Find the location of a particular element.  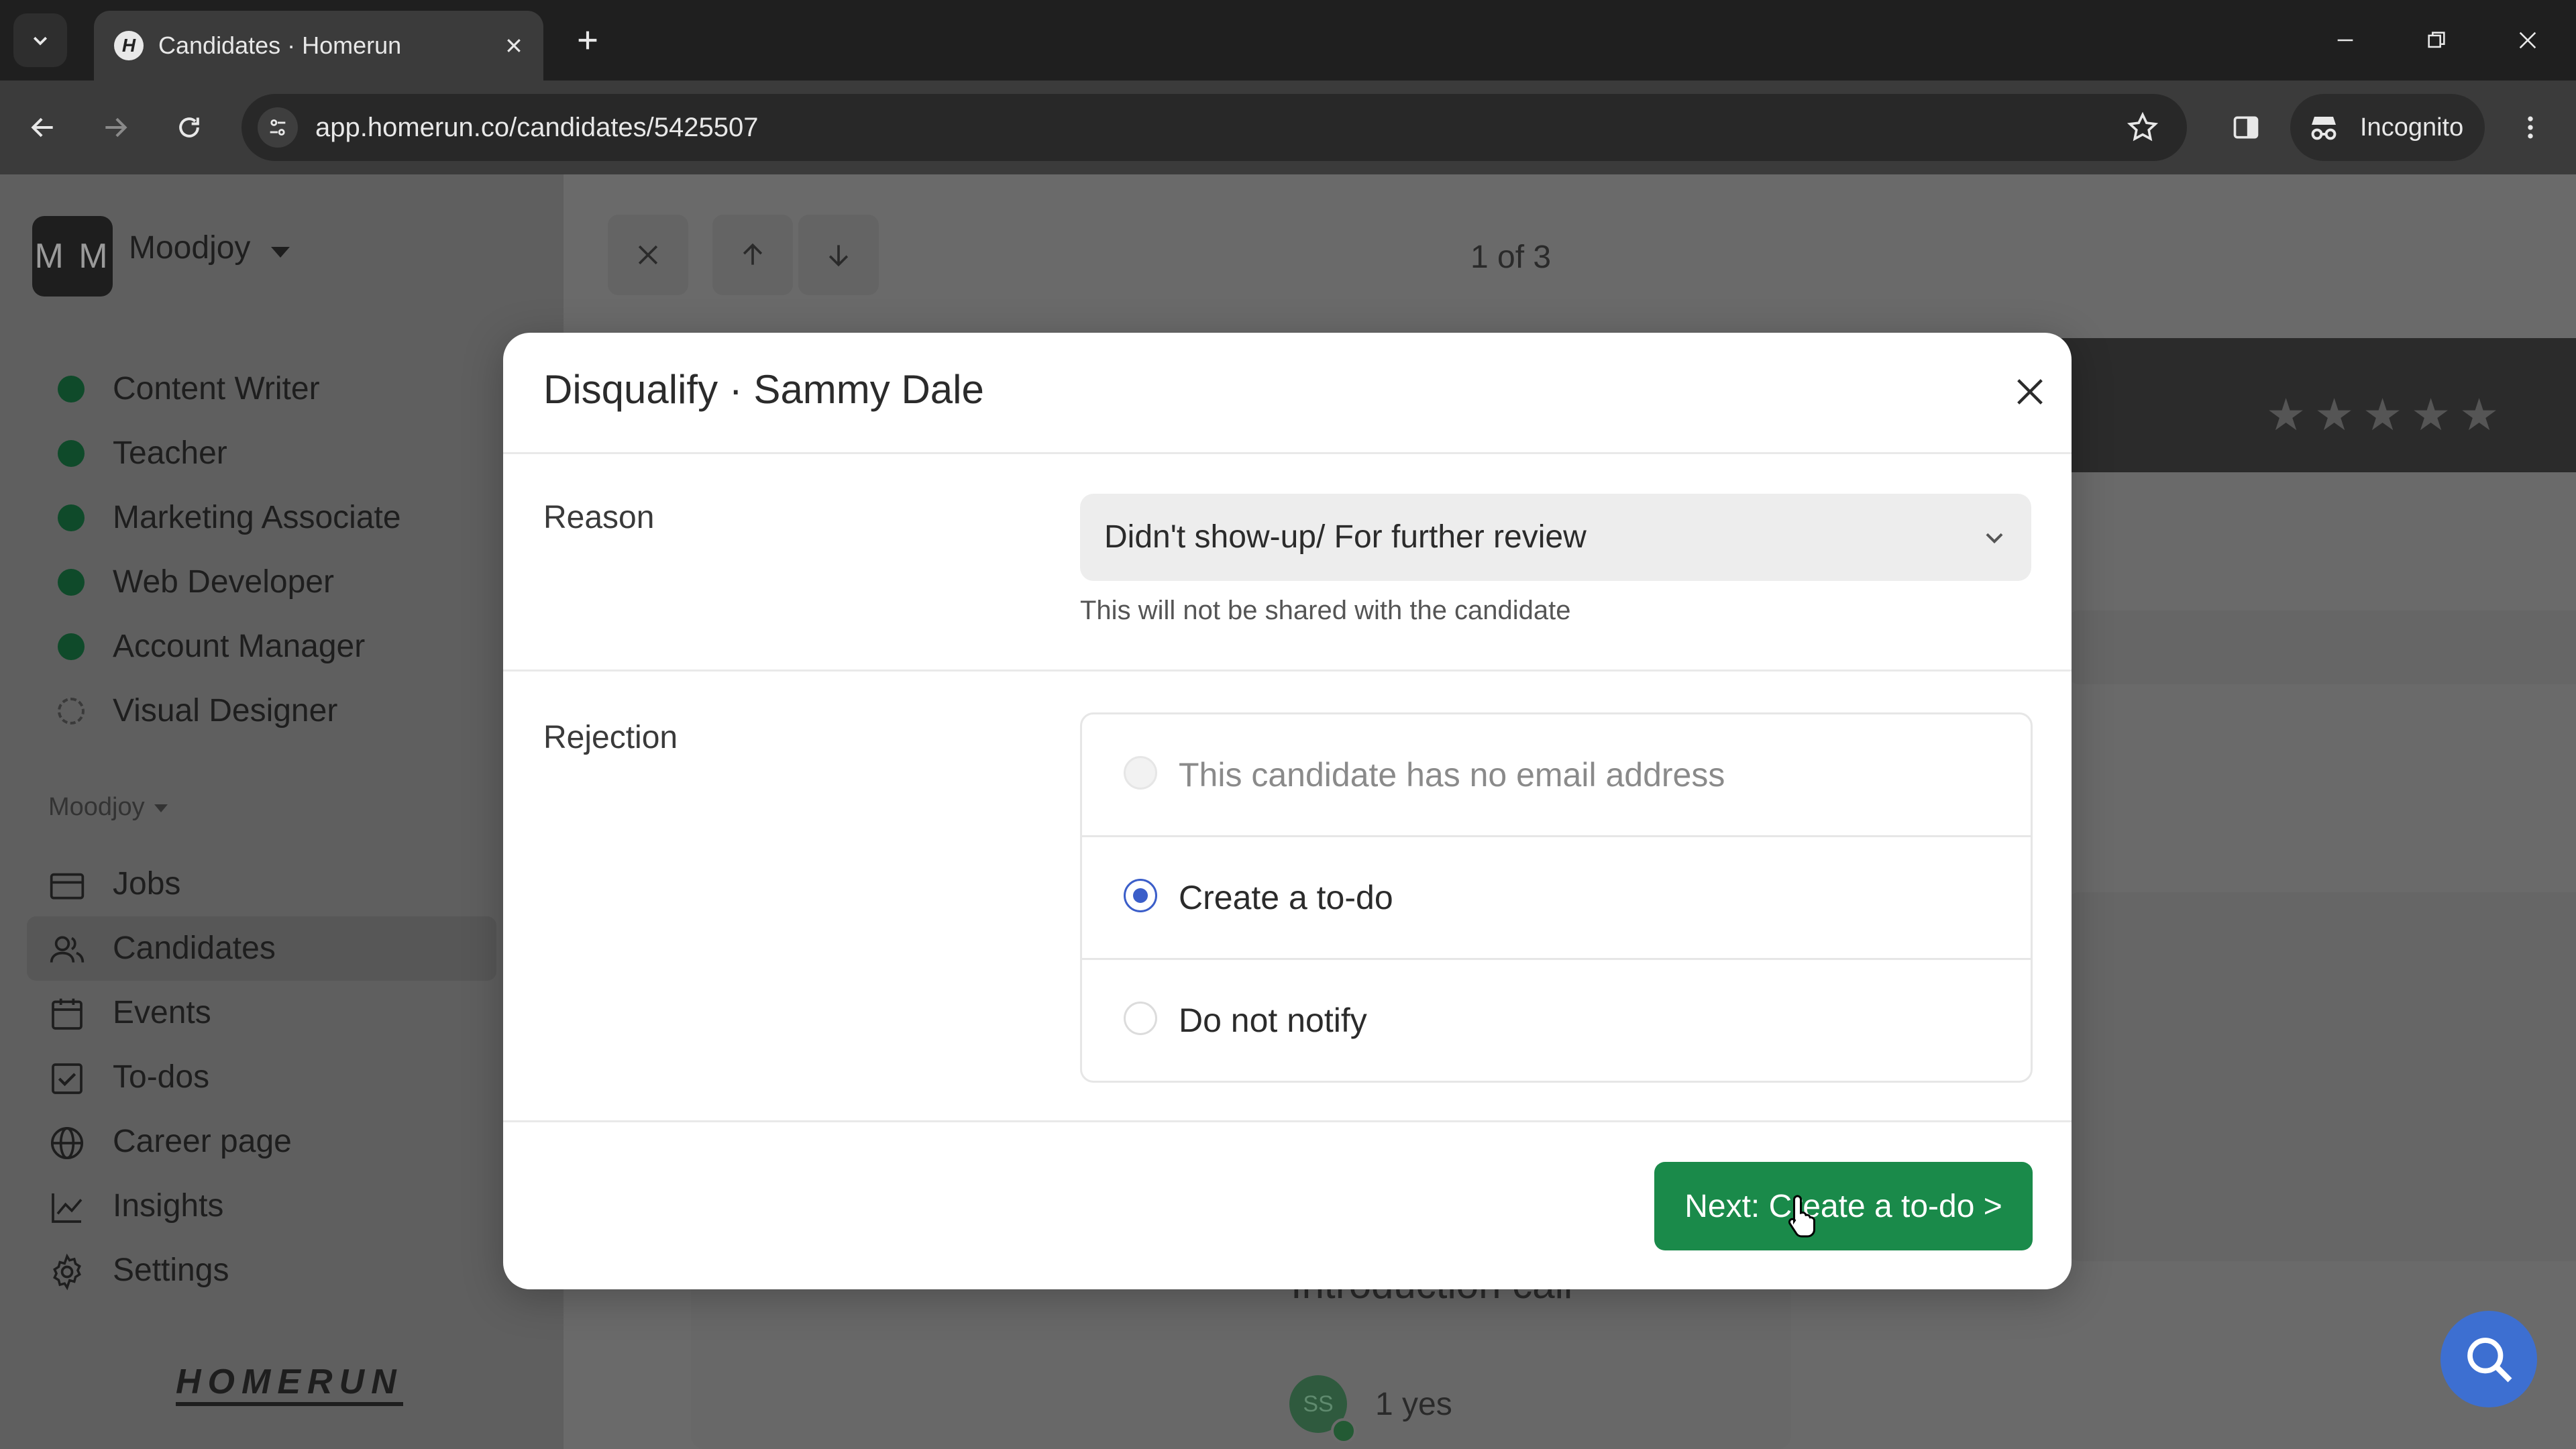

workspace-section-toggle: Moodjoy is located at coordinates (108, 807).